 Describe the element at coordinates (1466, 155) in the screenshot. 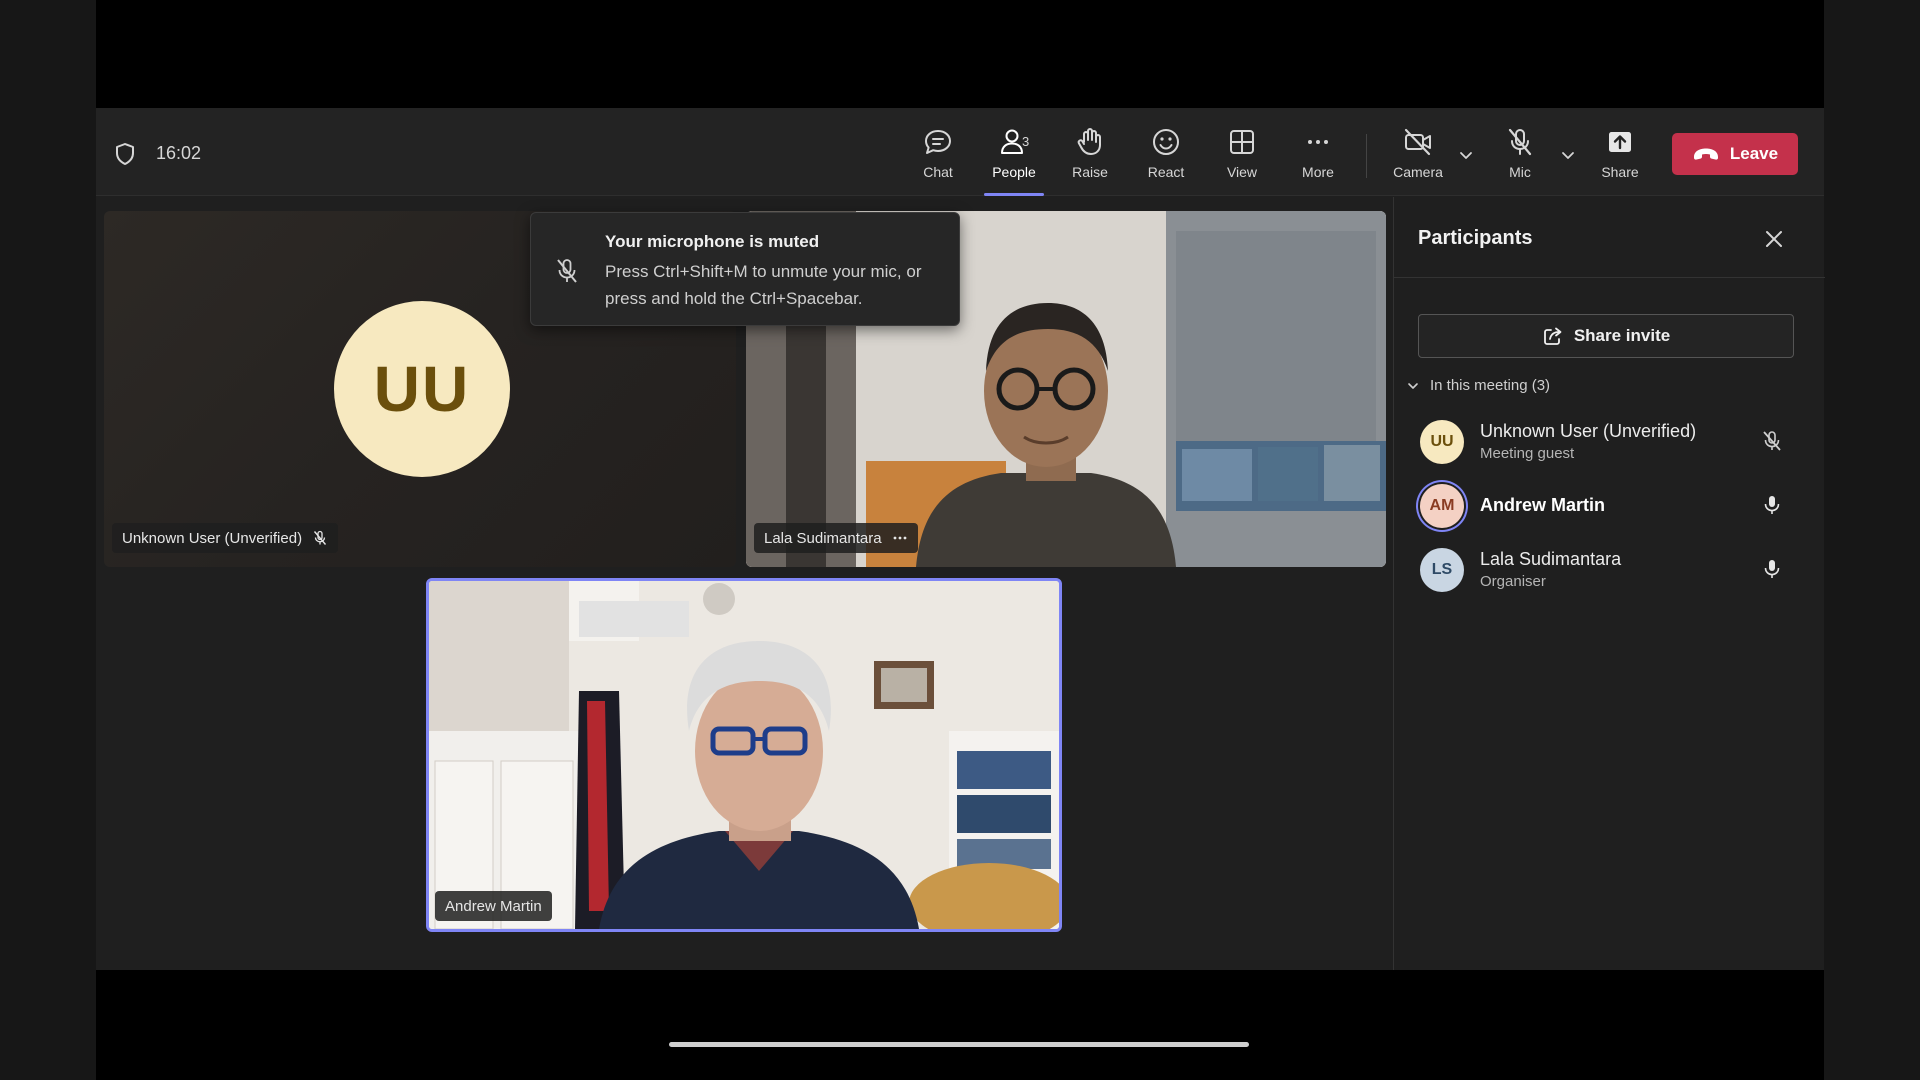

I see `camera-options-chevron-icon` at that location.